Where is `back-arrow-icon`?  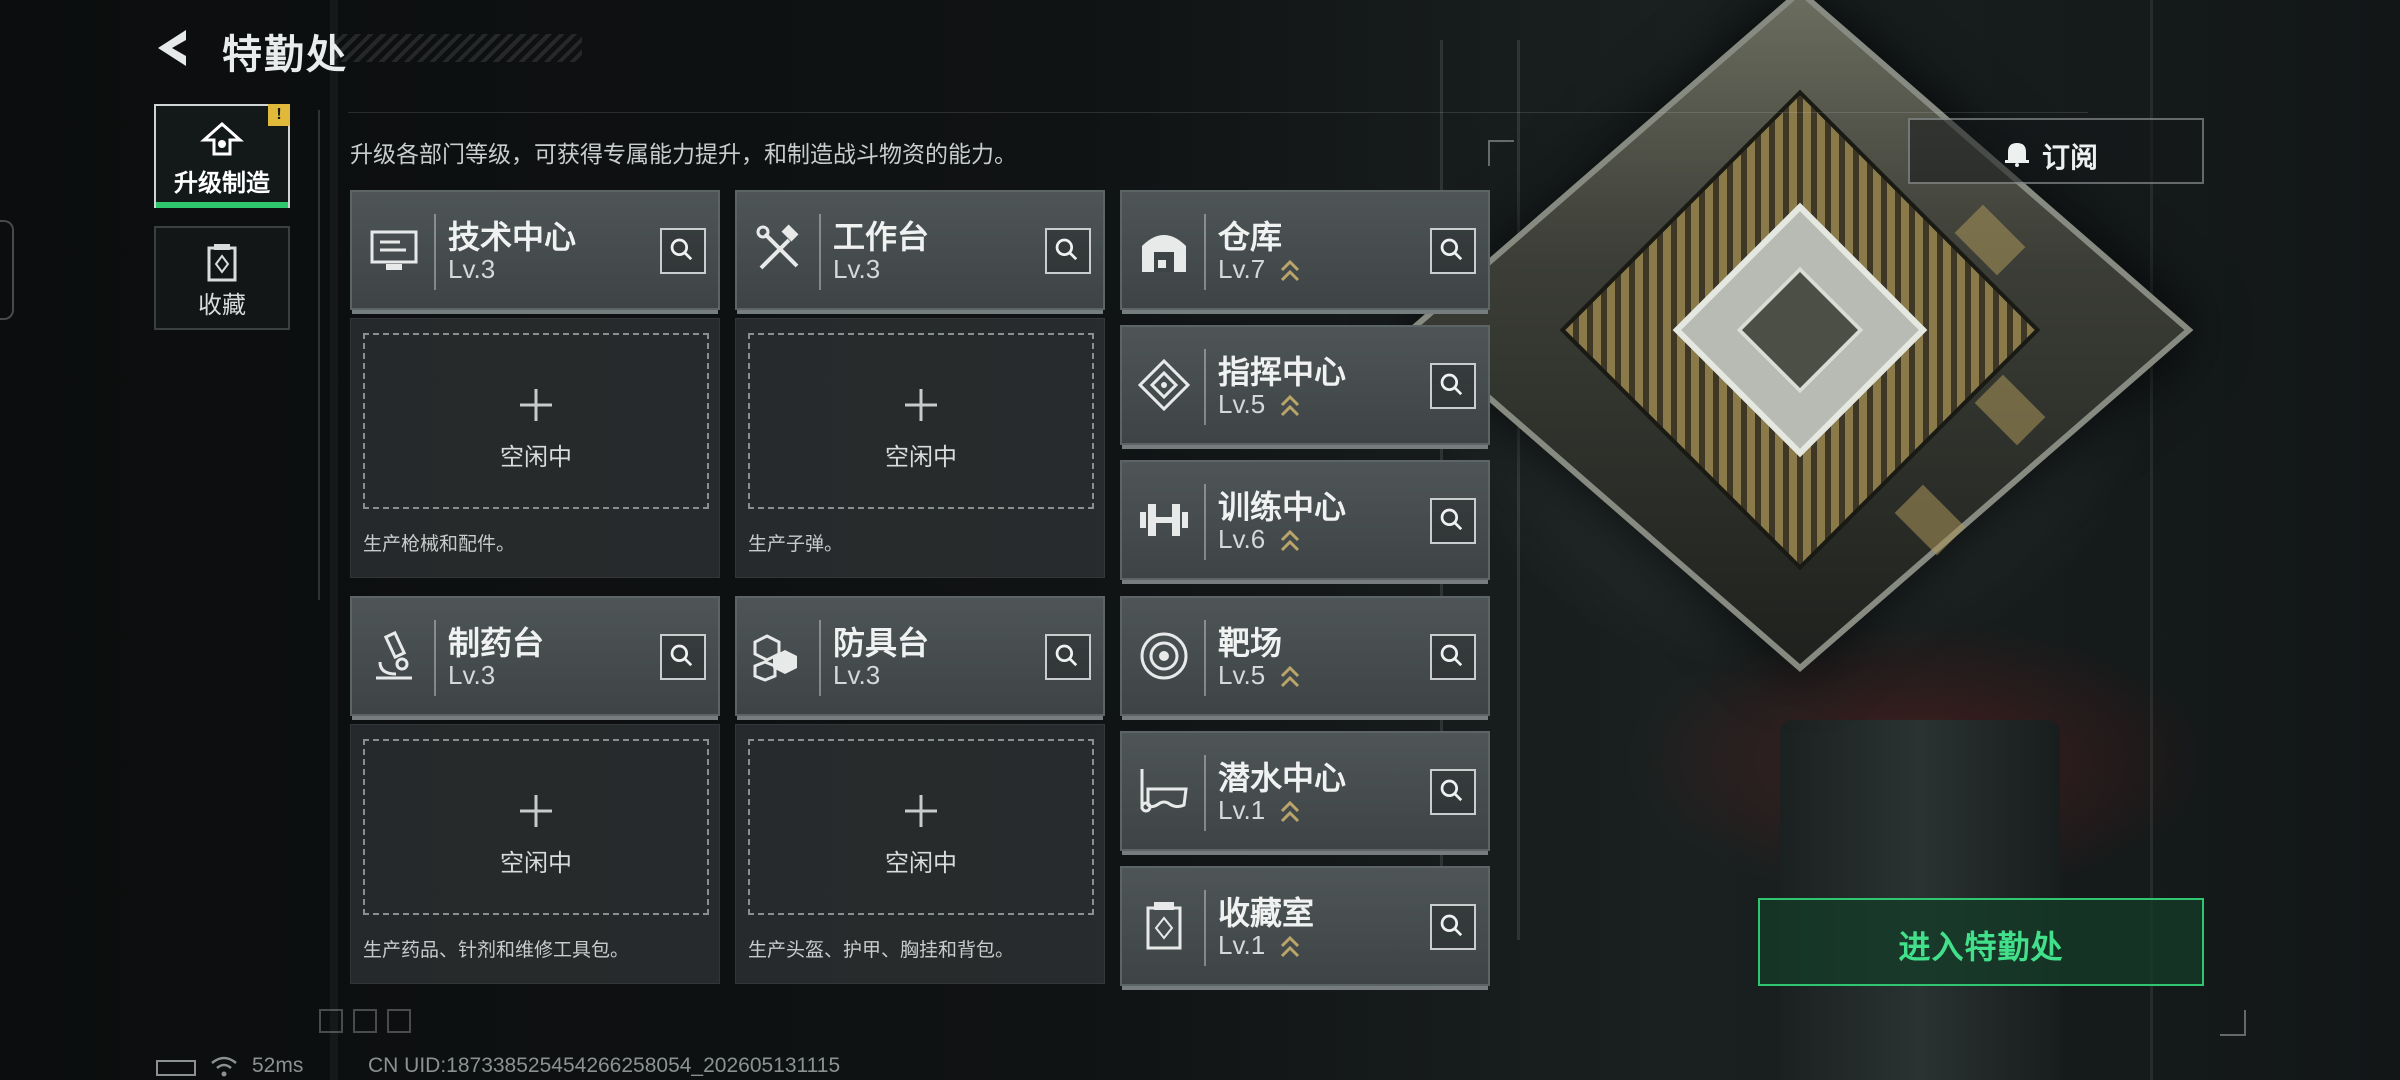
back-arrow-icon is located at coordinates (172, 48).